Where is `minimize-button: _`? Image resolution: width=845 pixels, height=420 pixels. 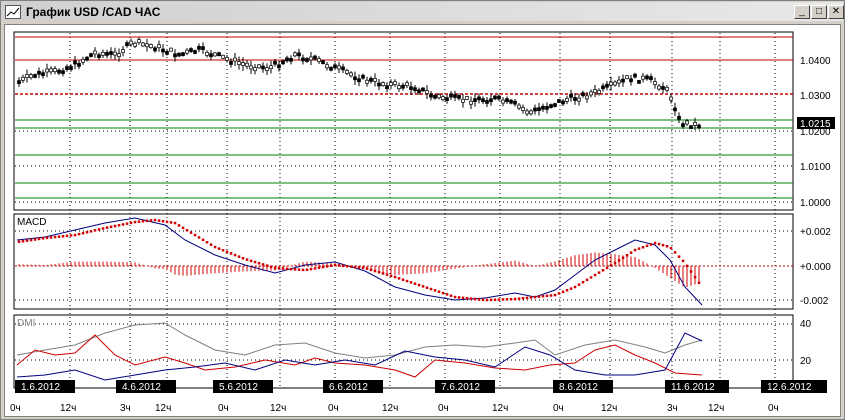 minimize-button: _ is located at coordinates (802, 12).